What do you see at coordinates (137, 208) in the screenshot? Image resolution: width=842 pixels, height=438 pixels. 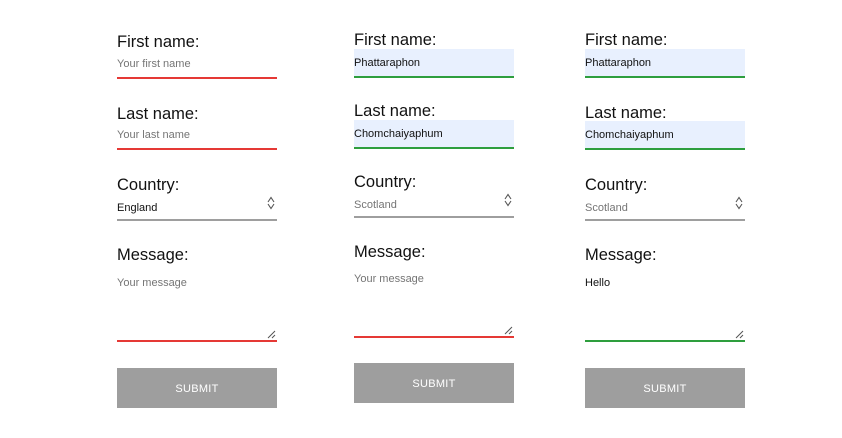 I see `country-value: England` at bounding box center [137, 208].